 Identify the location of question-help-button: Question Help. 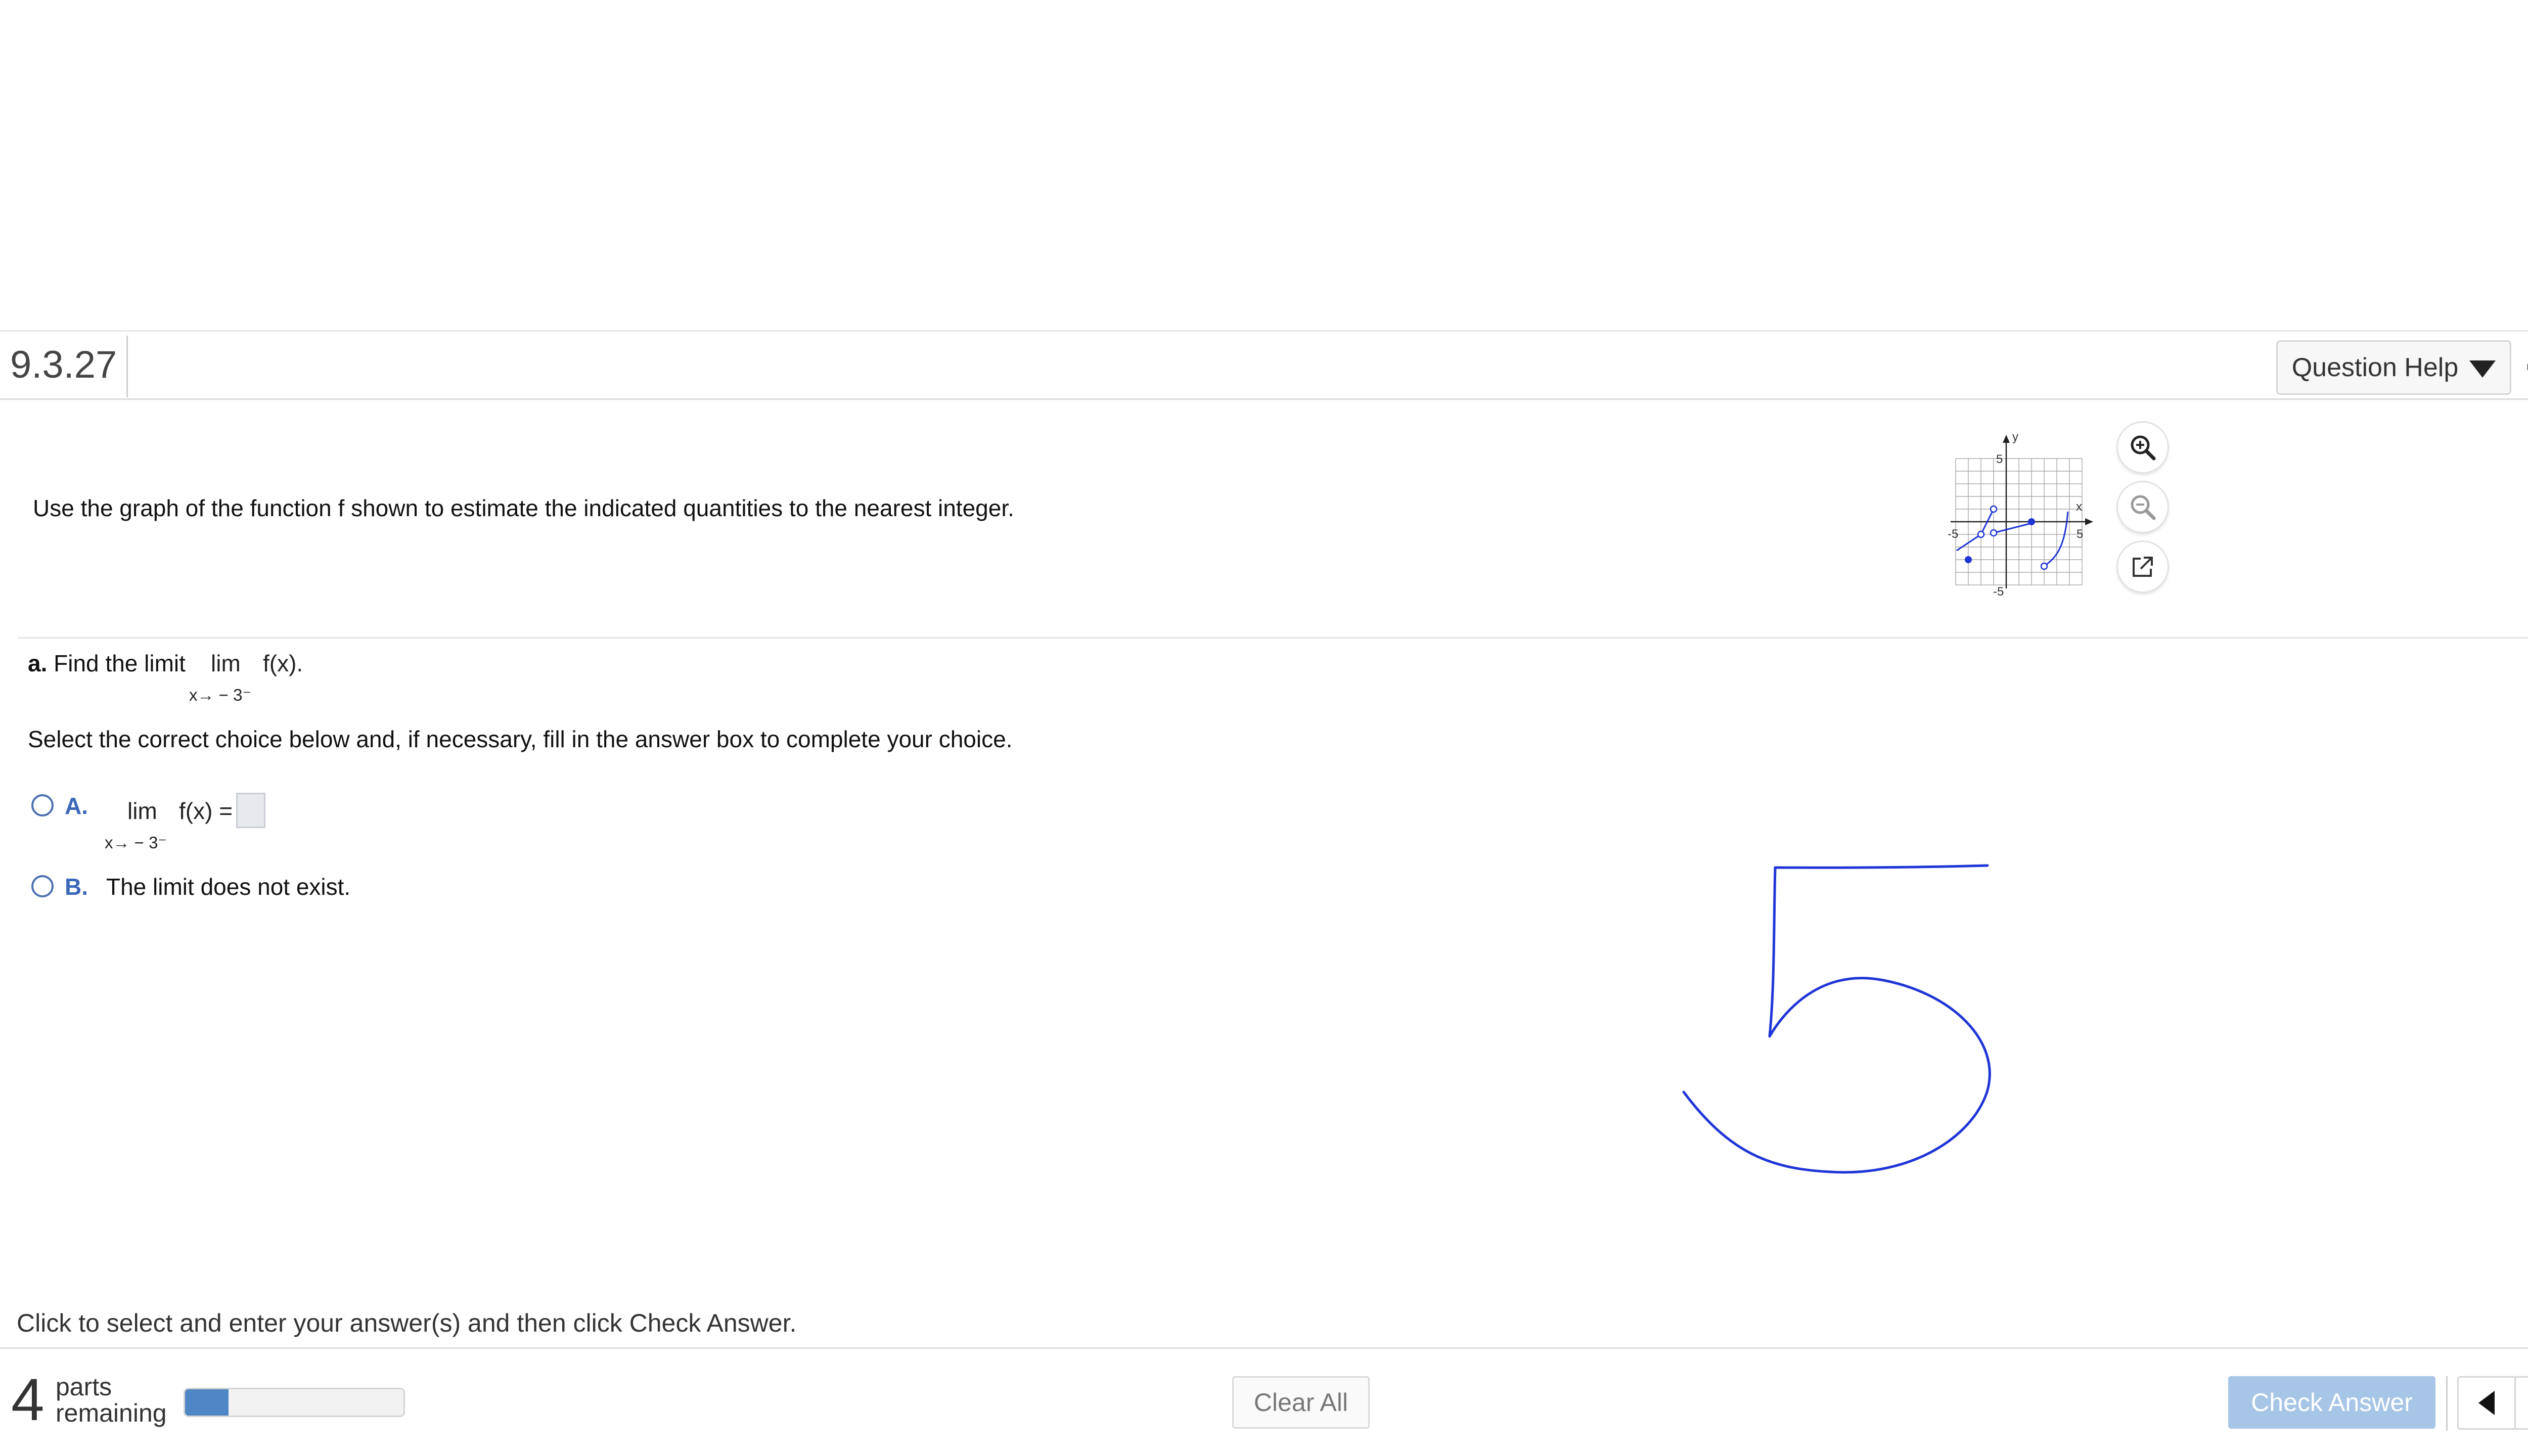
(2394, 367).